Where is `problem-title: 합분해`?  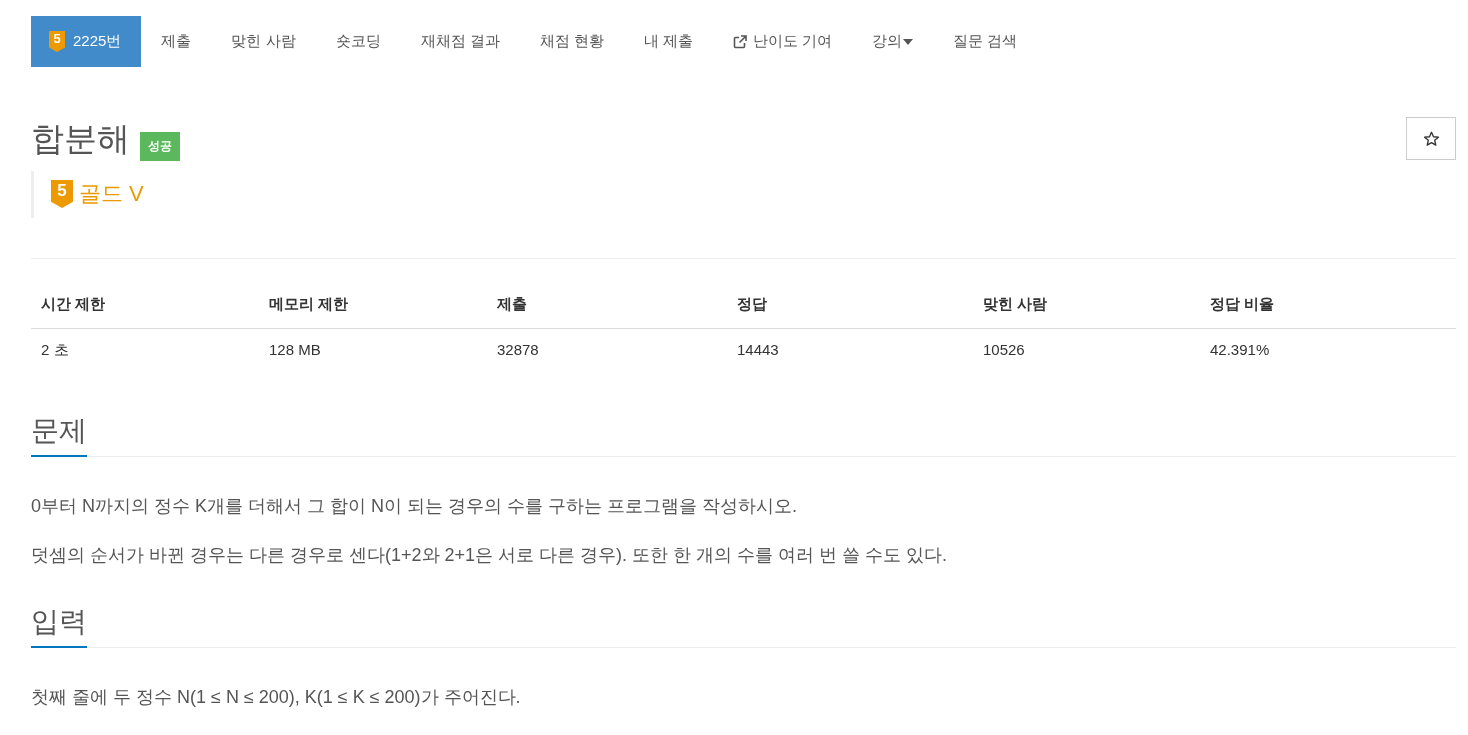
problem-title: 합분해 is located at coordinates (80, 139).